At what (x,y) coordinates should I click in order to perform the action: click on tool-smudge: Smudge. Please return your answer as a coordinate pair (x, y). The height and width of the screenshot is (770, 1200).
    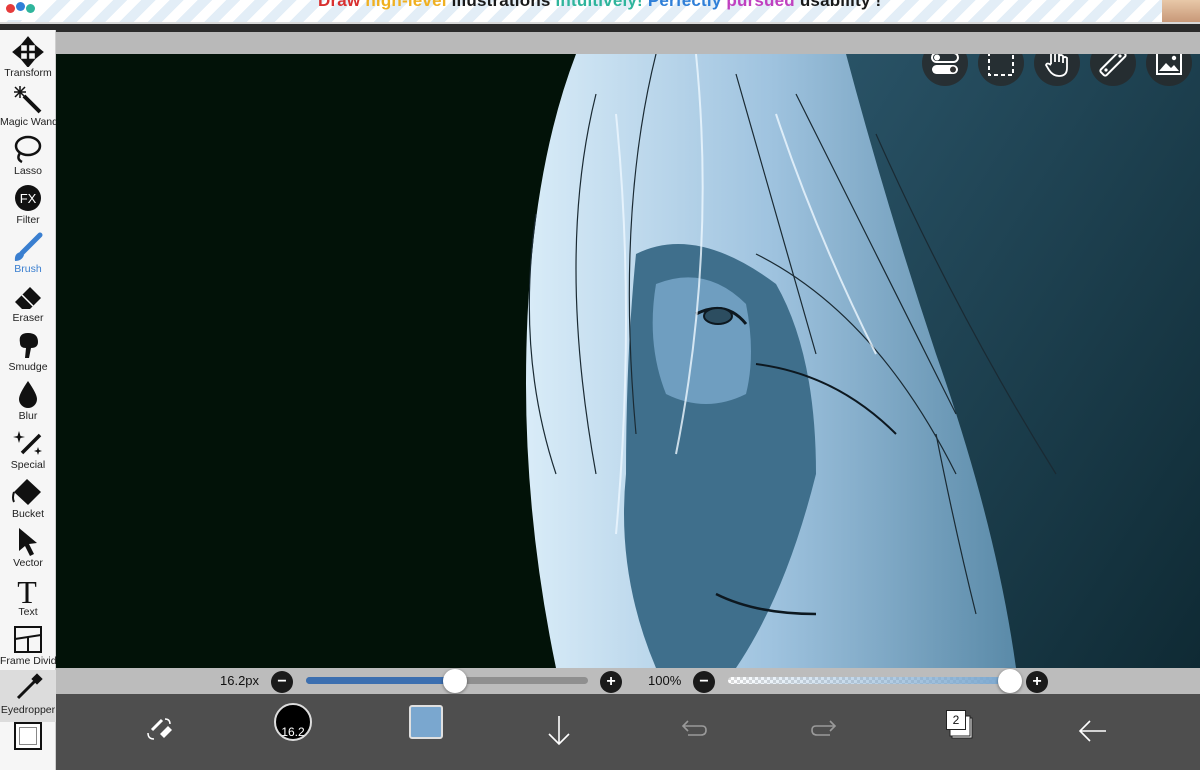
    Looking at the image, I should click on (28, 353).